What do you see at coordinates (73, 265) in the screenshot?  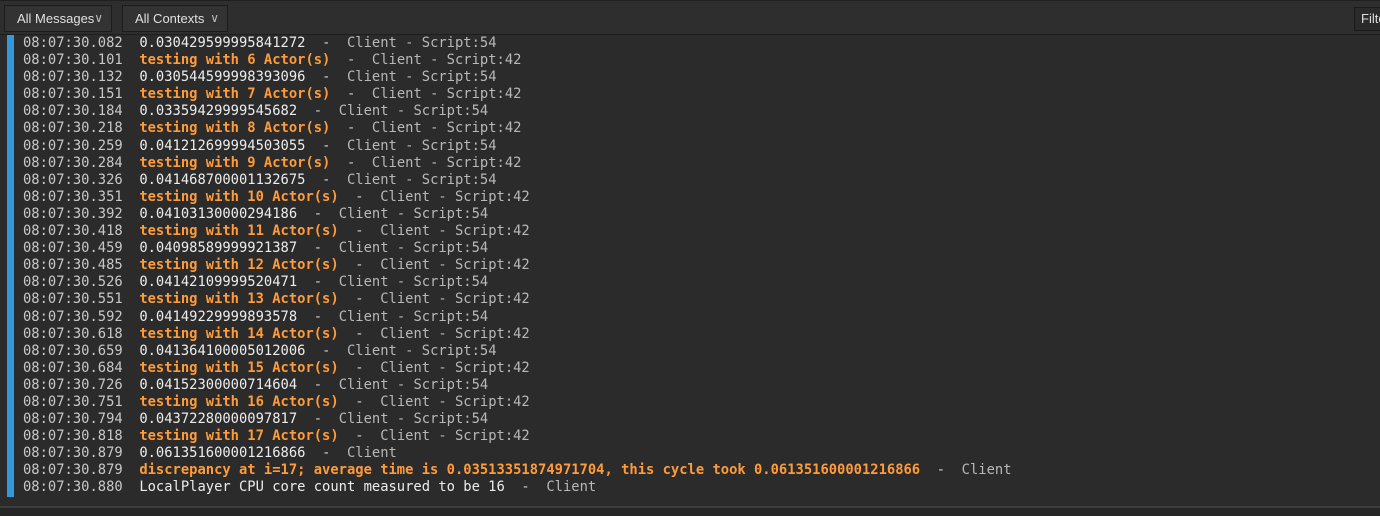 I see `log-timestamp: 08:07:30.485` at bounding box center [73, 265].